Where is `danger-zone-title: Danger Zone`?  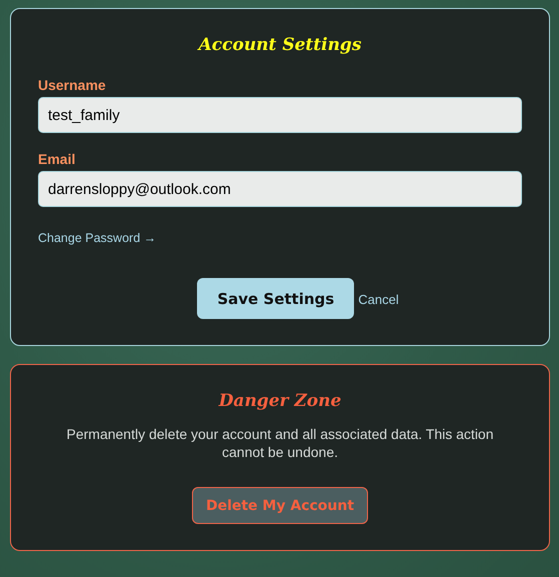 danger-zone-title: Danger Zone is located at coordinates (279, 401).